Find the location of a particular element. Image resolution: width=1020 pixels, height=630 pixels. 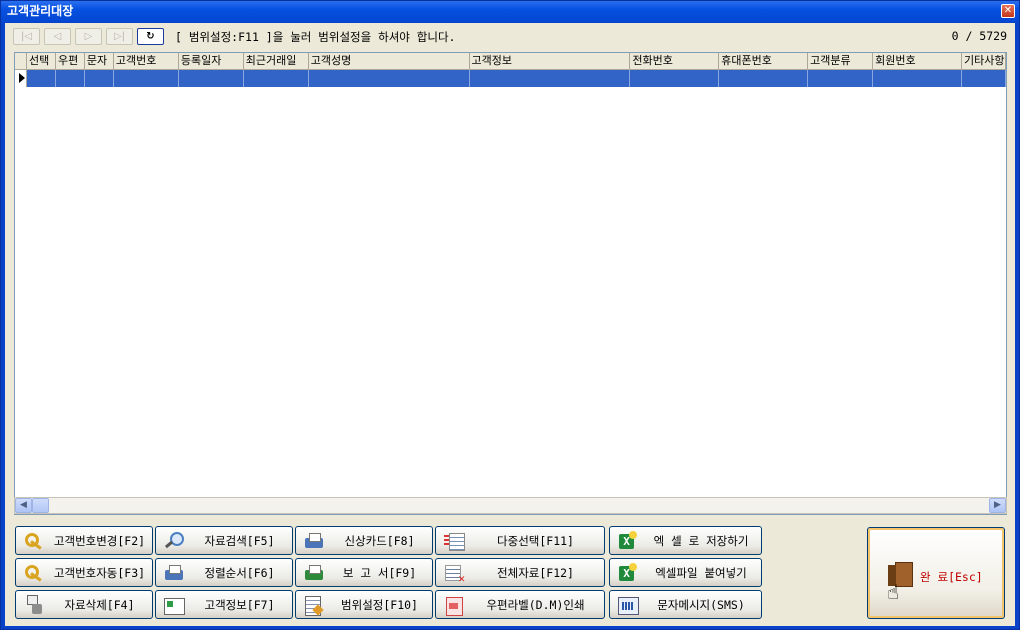

sort-order-button: 정렬순서[F6] is located at coordinates (224, 572).